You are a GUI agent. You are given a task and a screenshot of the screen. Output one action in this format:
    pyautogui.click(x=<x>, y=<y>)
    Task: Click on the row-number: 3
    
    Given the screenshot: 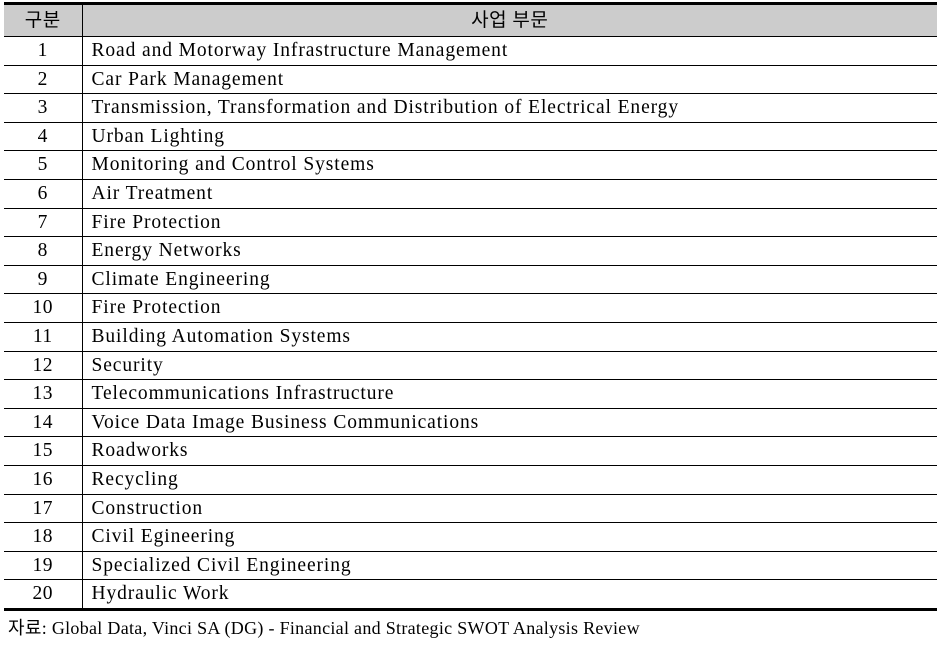 What is the action you would take?
    pyautogui.click(x=43, y=108)
    